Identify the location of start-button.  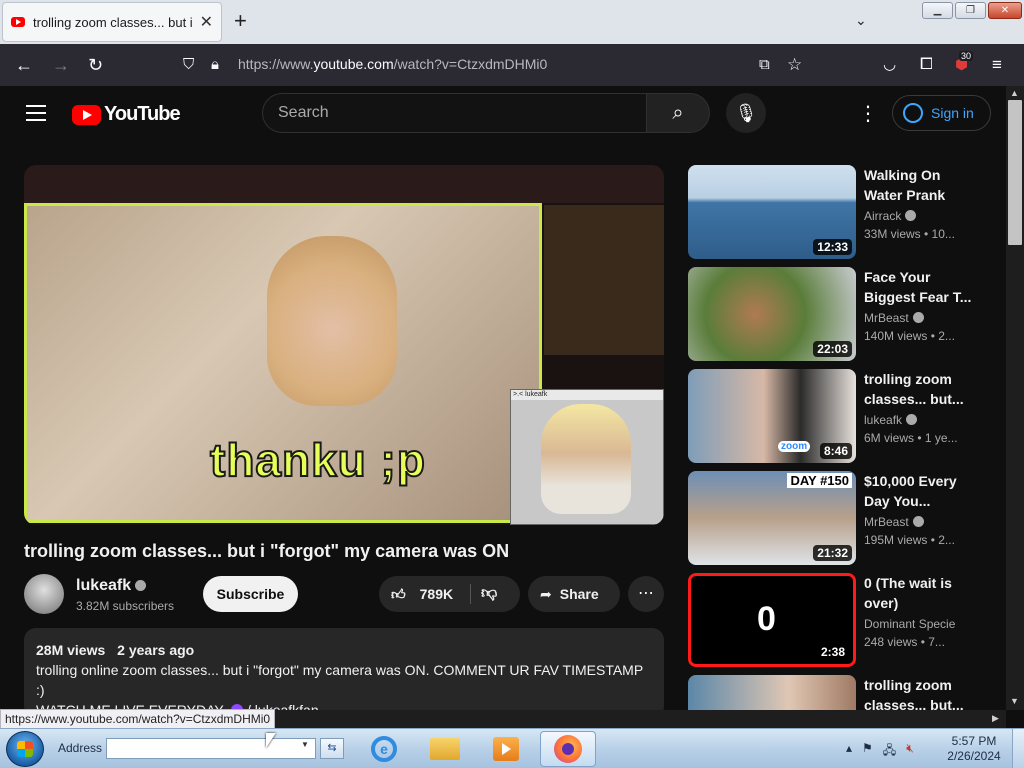
(25, 749).